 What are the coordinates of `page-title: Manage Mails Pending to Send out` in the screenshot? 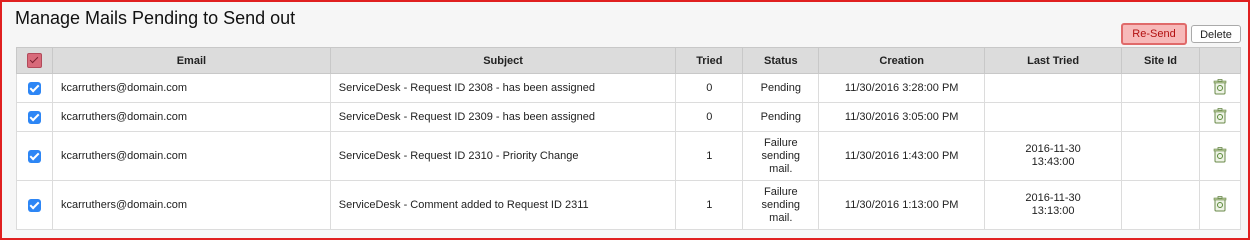 It's located at (155, 18).